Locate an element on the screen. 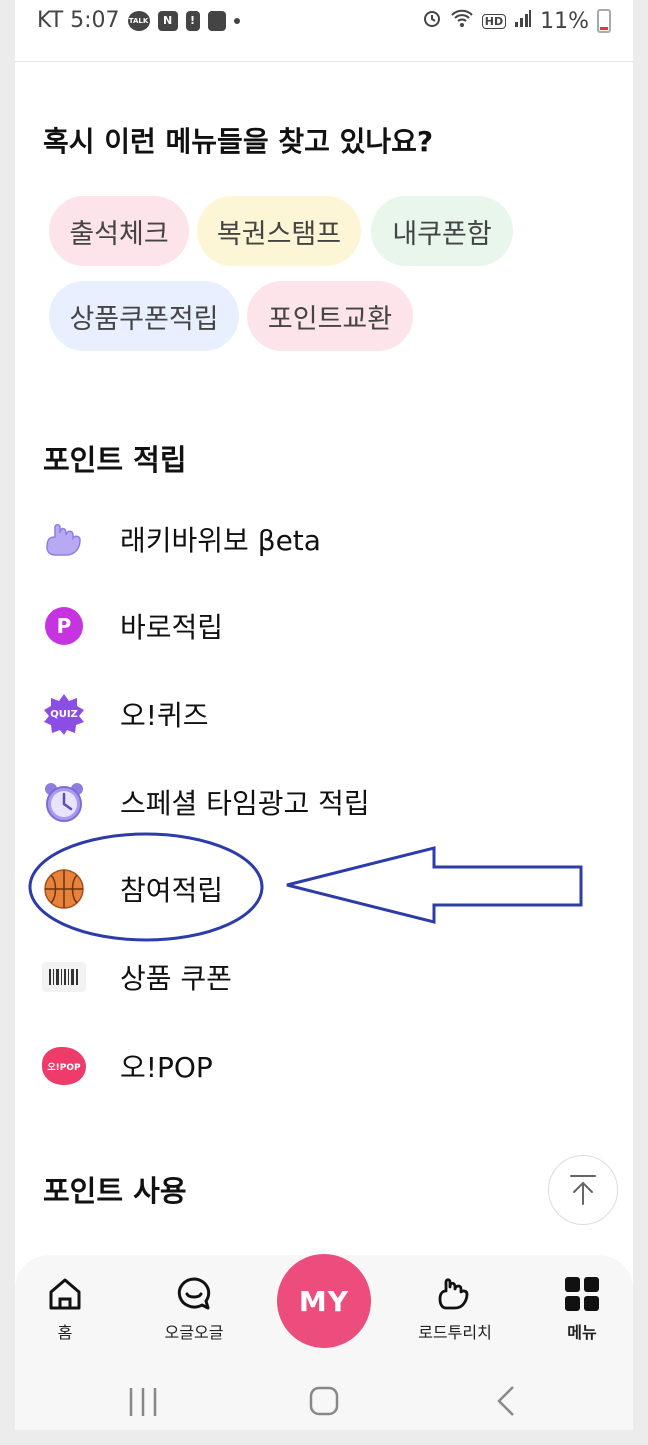 The image size is (648, 1445). chip-my-coupons: 내쿠폰함 is located at coordinates (442, 231).